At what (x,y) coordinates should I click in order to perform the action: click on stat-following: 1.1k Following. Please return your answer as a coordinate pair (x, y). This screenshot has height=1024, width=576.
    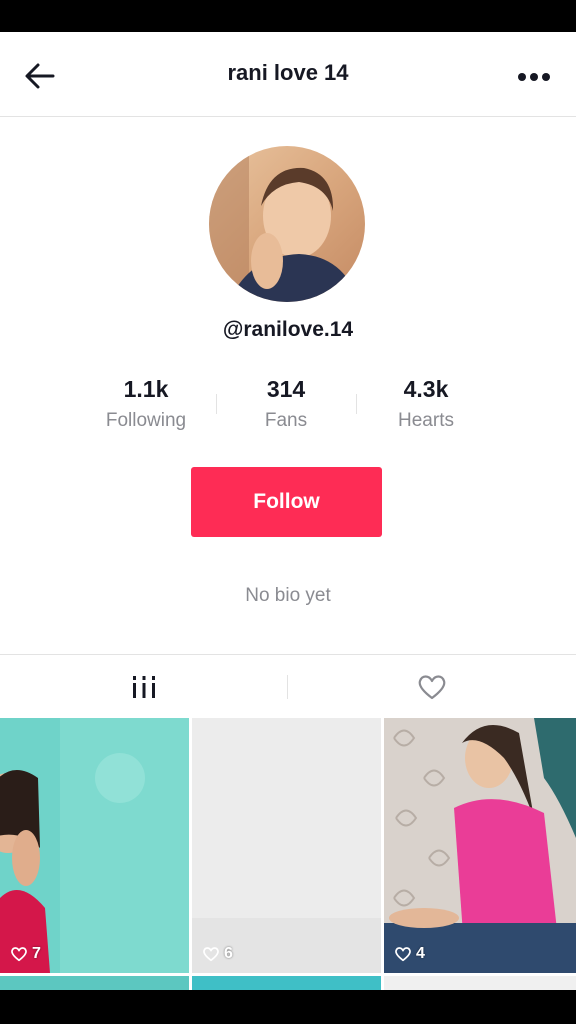
    Looking at the image, I should click on (146, 403).